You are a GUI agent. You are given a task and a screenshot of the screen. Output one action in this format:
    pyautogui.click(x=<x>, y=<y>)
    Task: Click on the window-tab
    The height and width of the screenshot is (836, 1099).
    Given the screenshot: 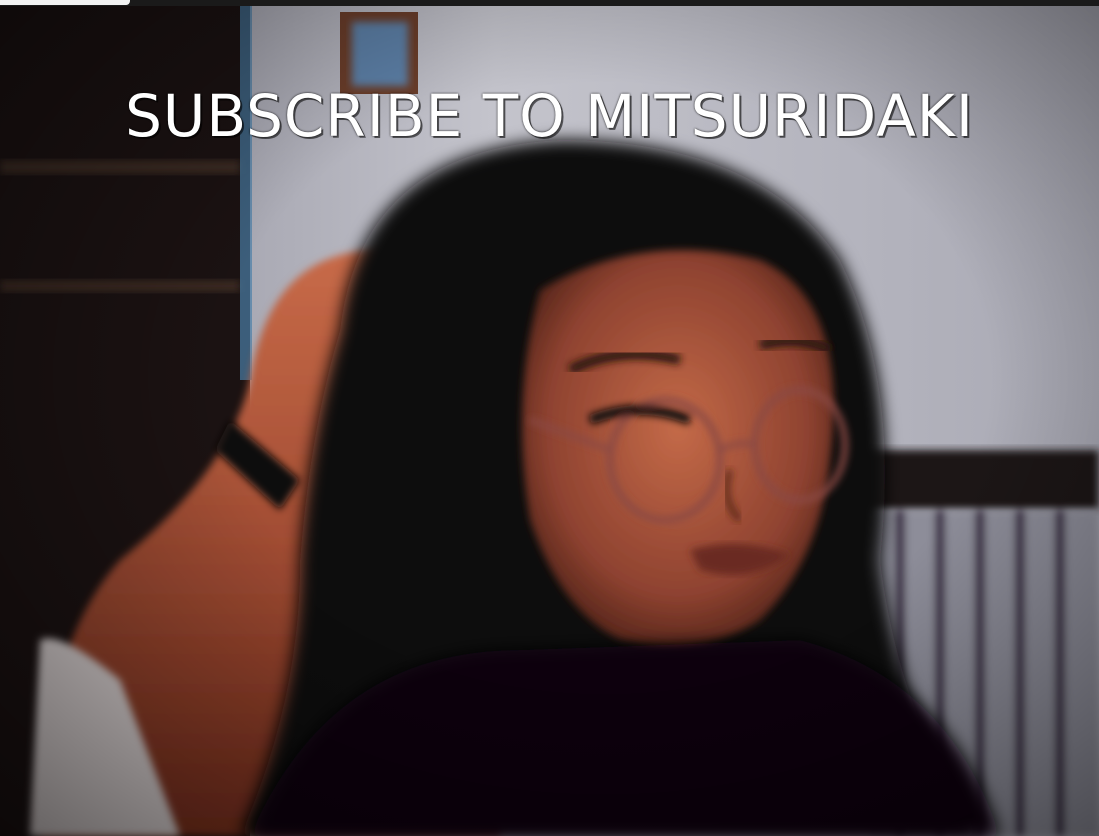 What is the action you would take?
    pyautogui.click(x=65, y=2)
    